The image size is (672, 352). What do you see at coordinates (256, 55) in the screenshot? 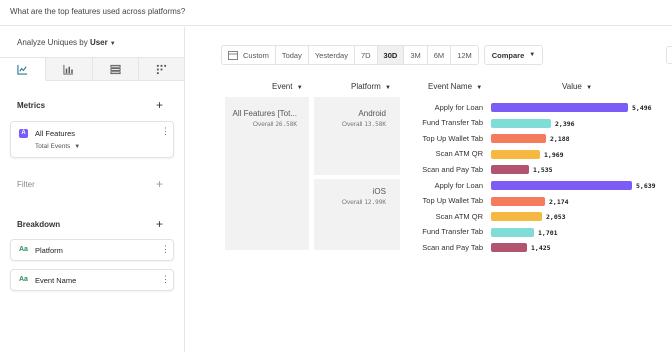
I see `date-custom-label: Custom` at bounding box center [256, 55].